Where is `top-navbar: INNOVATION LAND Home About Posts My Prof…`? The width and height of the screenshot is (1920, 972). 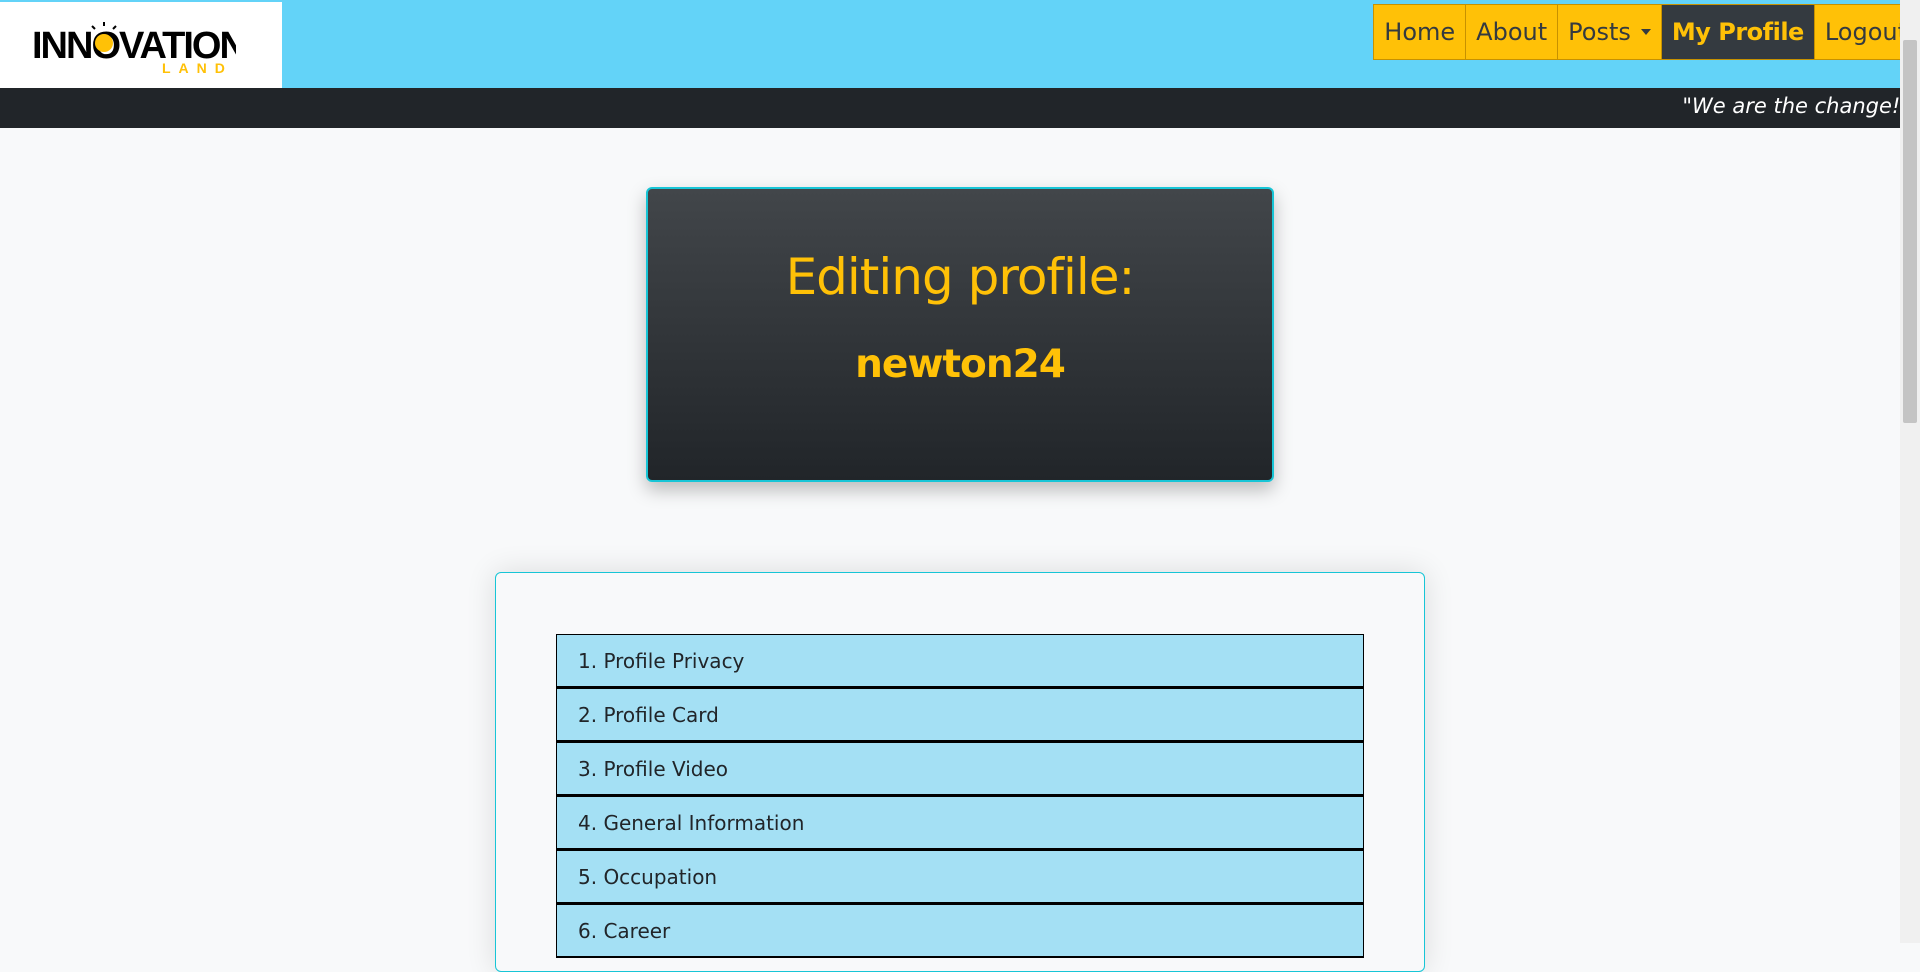 top-navbar: INNOVATION LAND Home About Posts My Prof… is located at coordinates (960, 45).